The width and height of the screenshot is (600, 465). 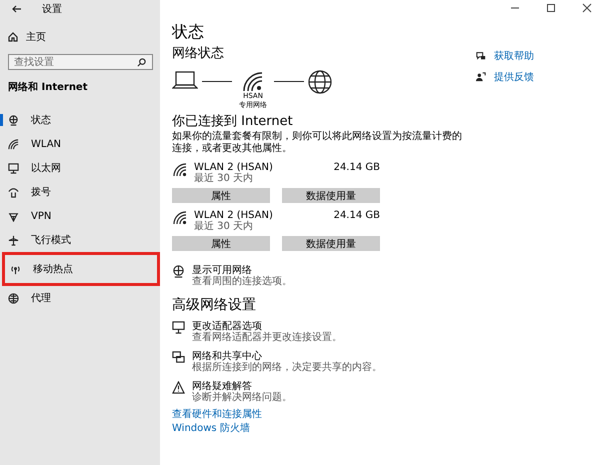 I want to click on person-feedback-icon, so click(x=481, y=77).